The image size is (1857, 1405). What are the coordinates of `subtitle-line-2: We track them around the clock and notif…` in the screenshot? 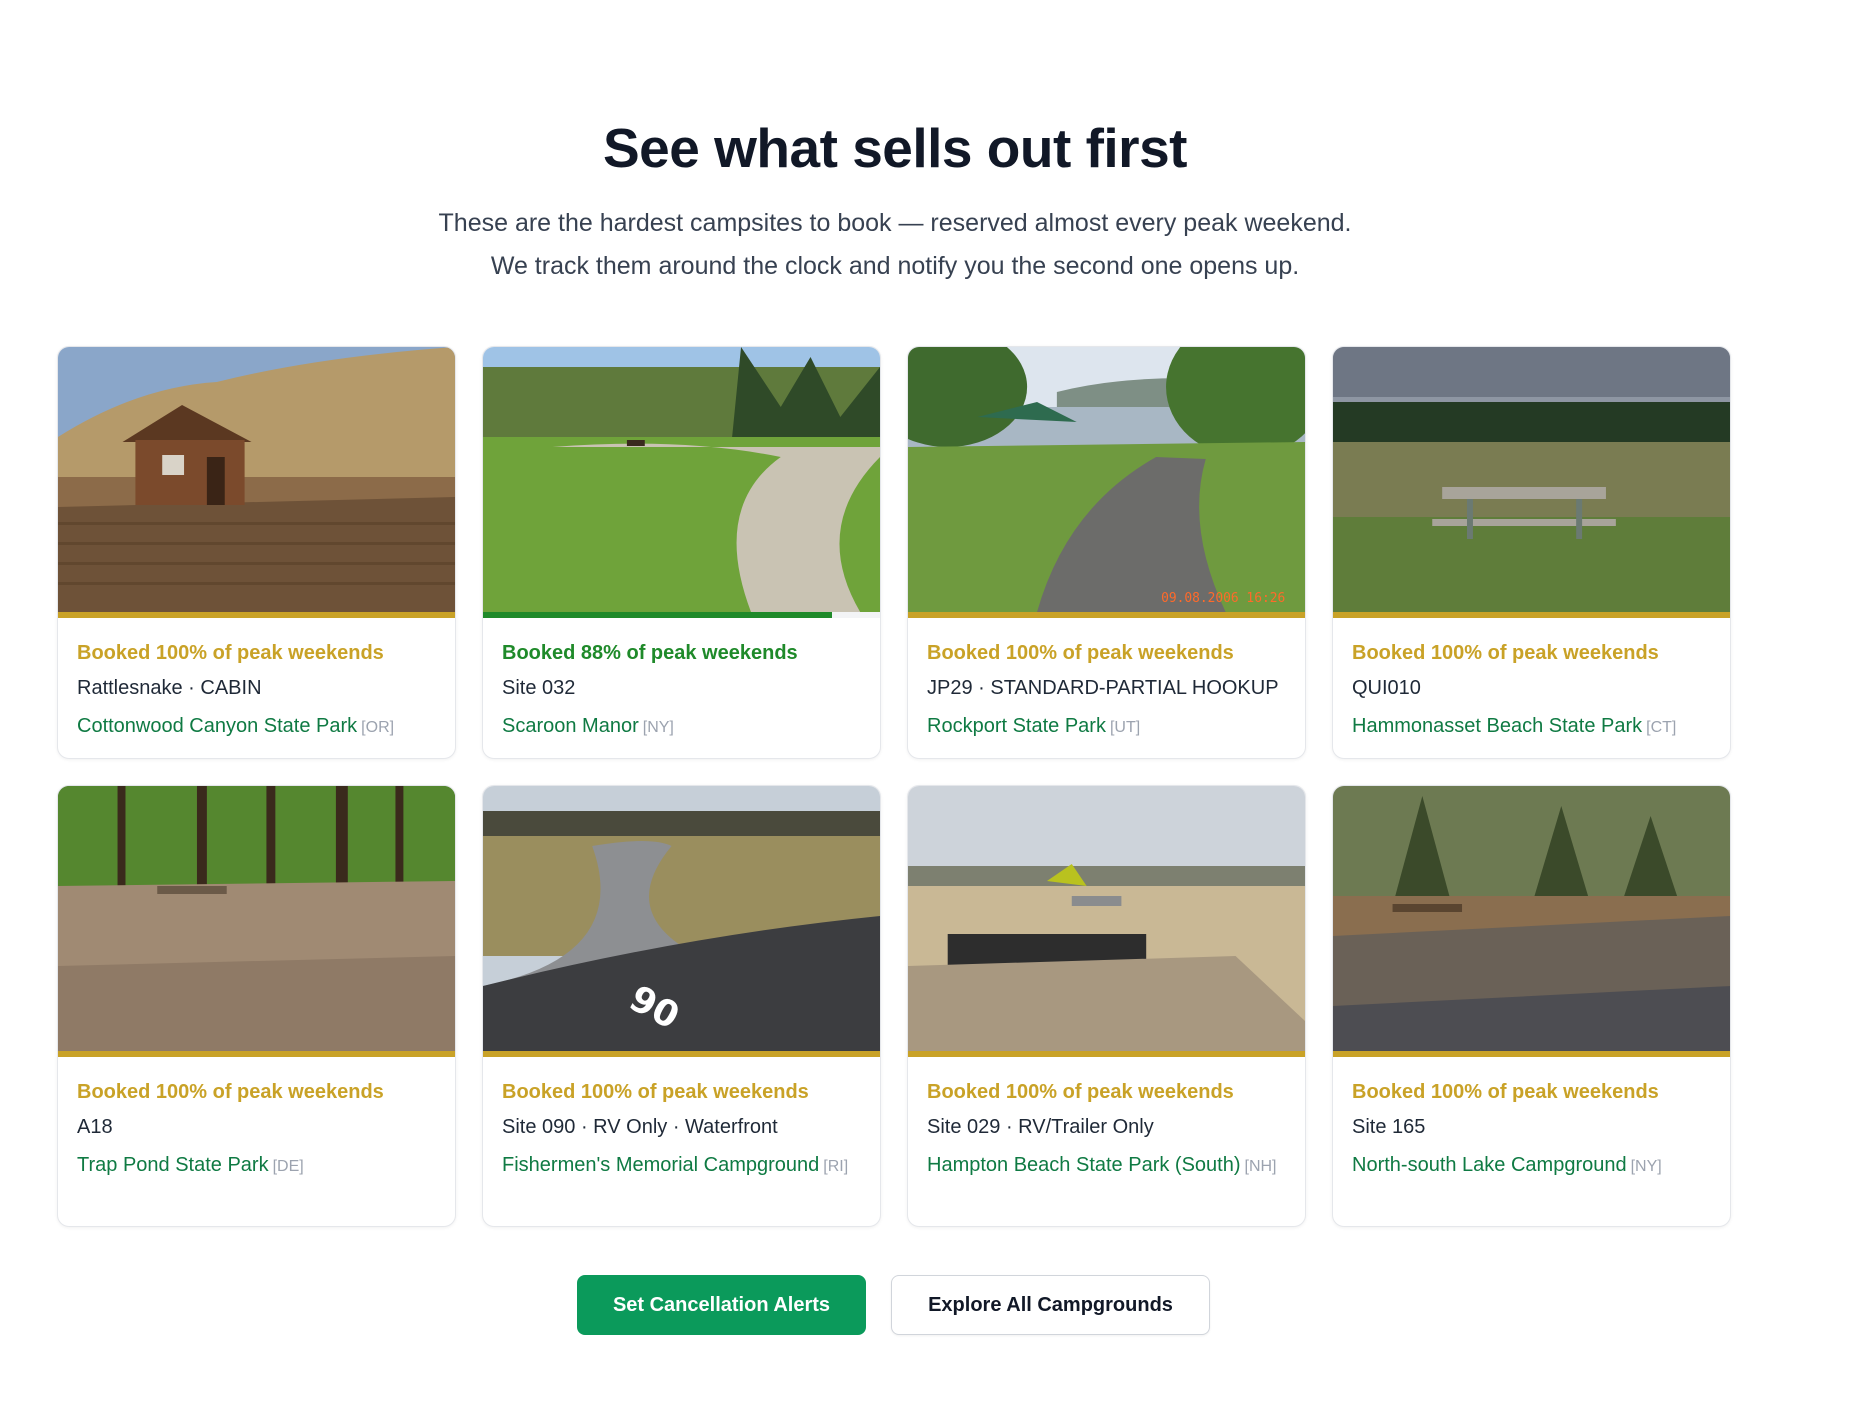 It's located at (895, 266).